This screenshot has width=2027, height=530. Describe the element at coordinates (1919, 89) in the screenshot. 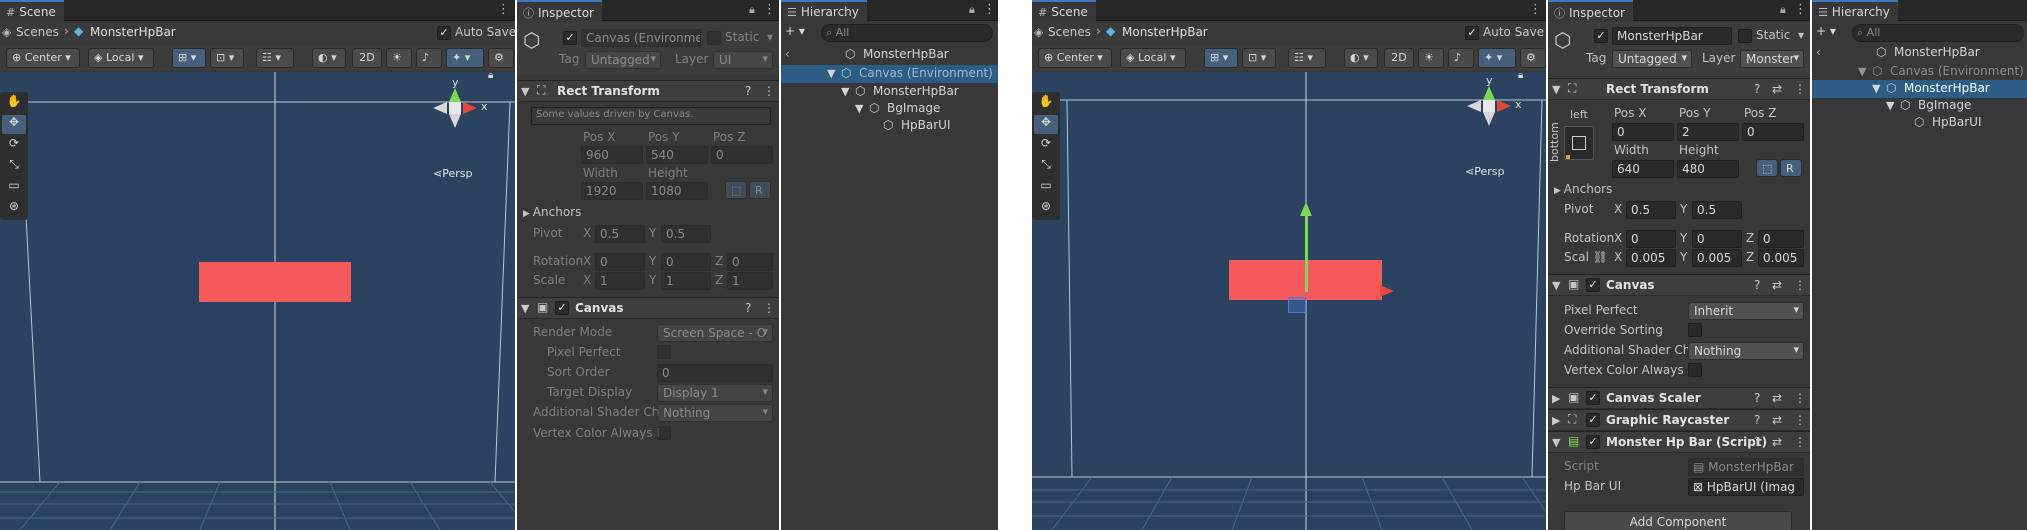

I see `hierarchy-monster-item: ▼ ⬡ MonsterHpBar` at that location.